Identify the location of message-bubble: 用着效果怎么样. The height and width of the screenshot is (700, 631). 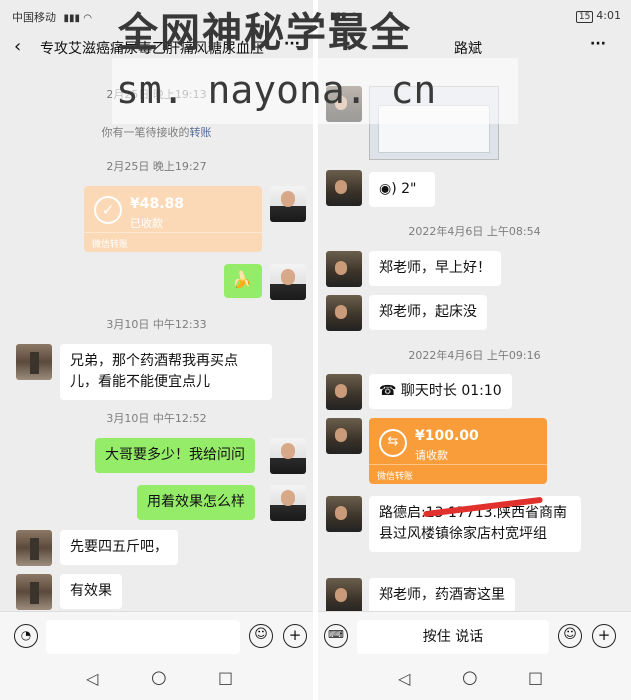
(196, 502).